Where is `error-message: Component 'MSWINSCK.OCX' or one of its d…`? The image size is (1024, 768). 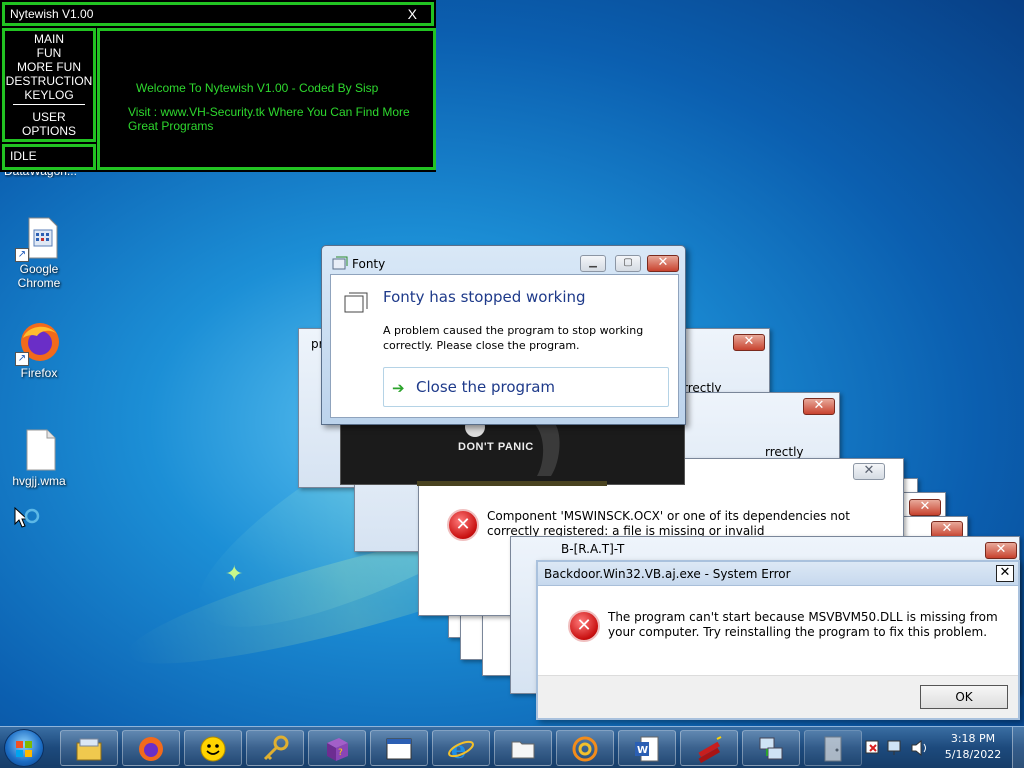
error-message: Component 'MSWINSCK.OCX' or one of its d… is located at coordinates (668, 523).